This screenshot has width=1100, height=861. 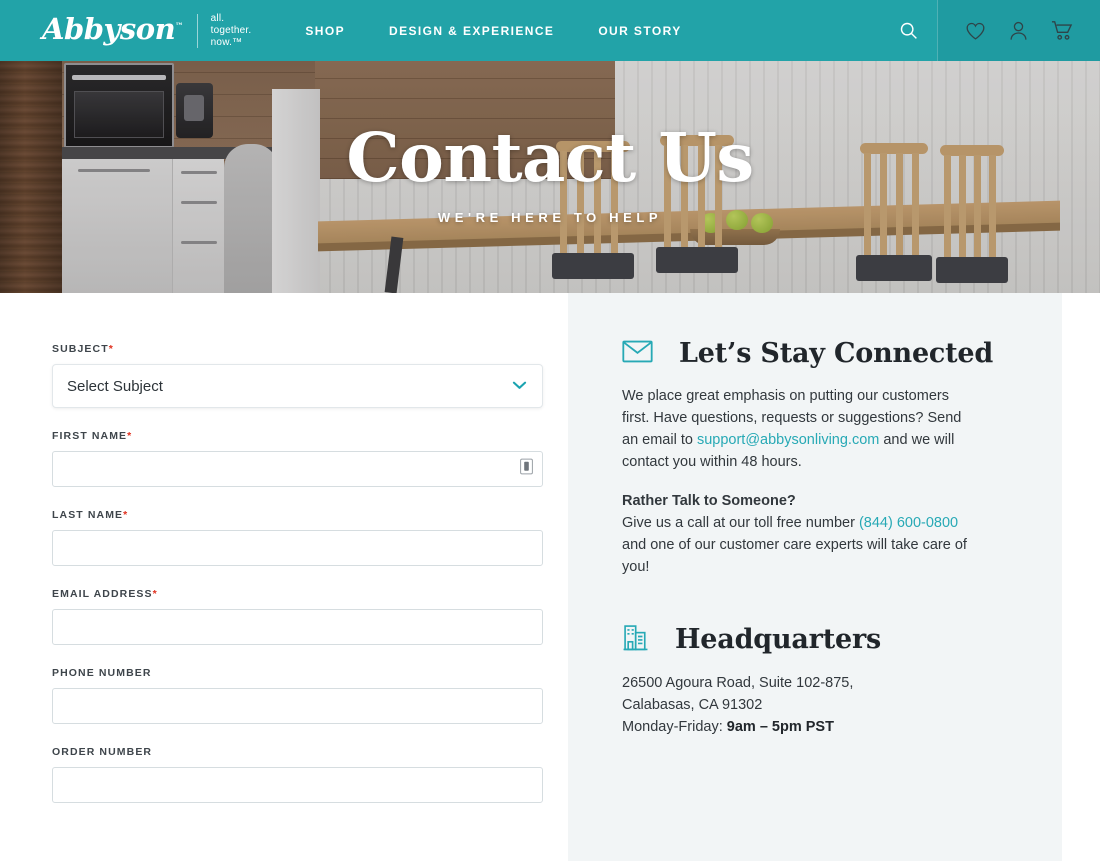 I want to click on headquarters-title: Headquarters, so click(x=778, y=639).